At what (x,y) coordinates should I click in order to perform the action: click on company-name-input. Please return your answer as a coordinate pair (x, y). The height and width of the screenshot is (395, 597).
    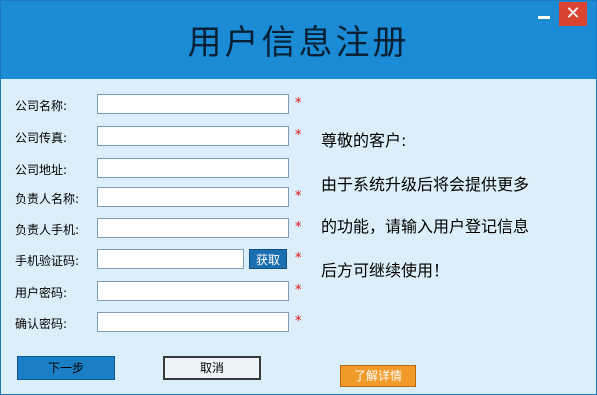
    Looking at the image, I should click on (193, 104).